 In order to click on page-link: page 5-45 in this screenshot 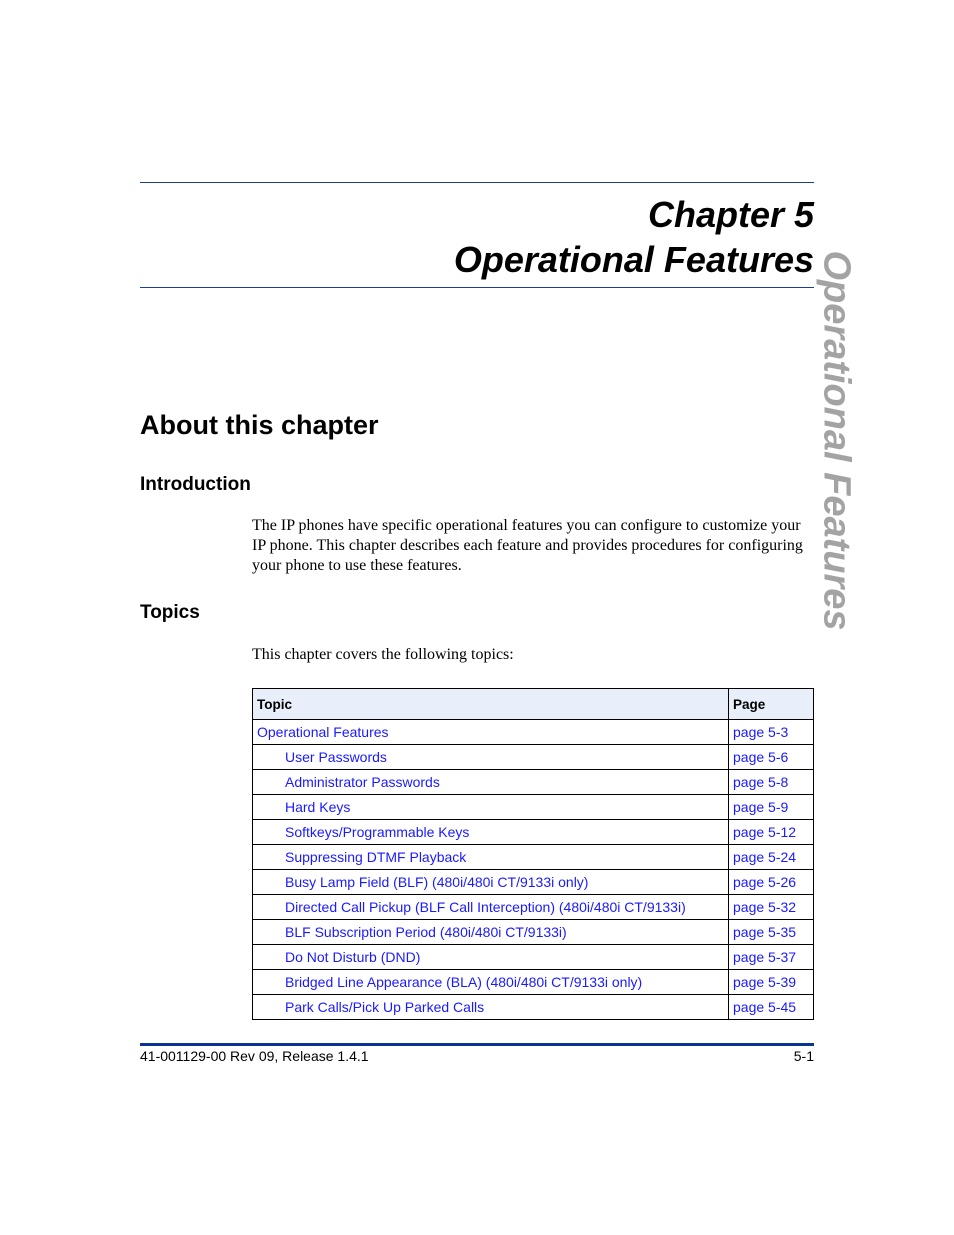, I will do `click(771, 1007)`.